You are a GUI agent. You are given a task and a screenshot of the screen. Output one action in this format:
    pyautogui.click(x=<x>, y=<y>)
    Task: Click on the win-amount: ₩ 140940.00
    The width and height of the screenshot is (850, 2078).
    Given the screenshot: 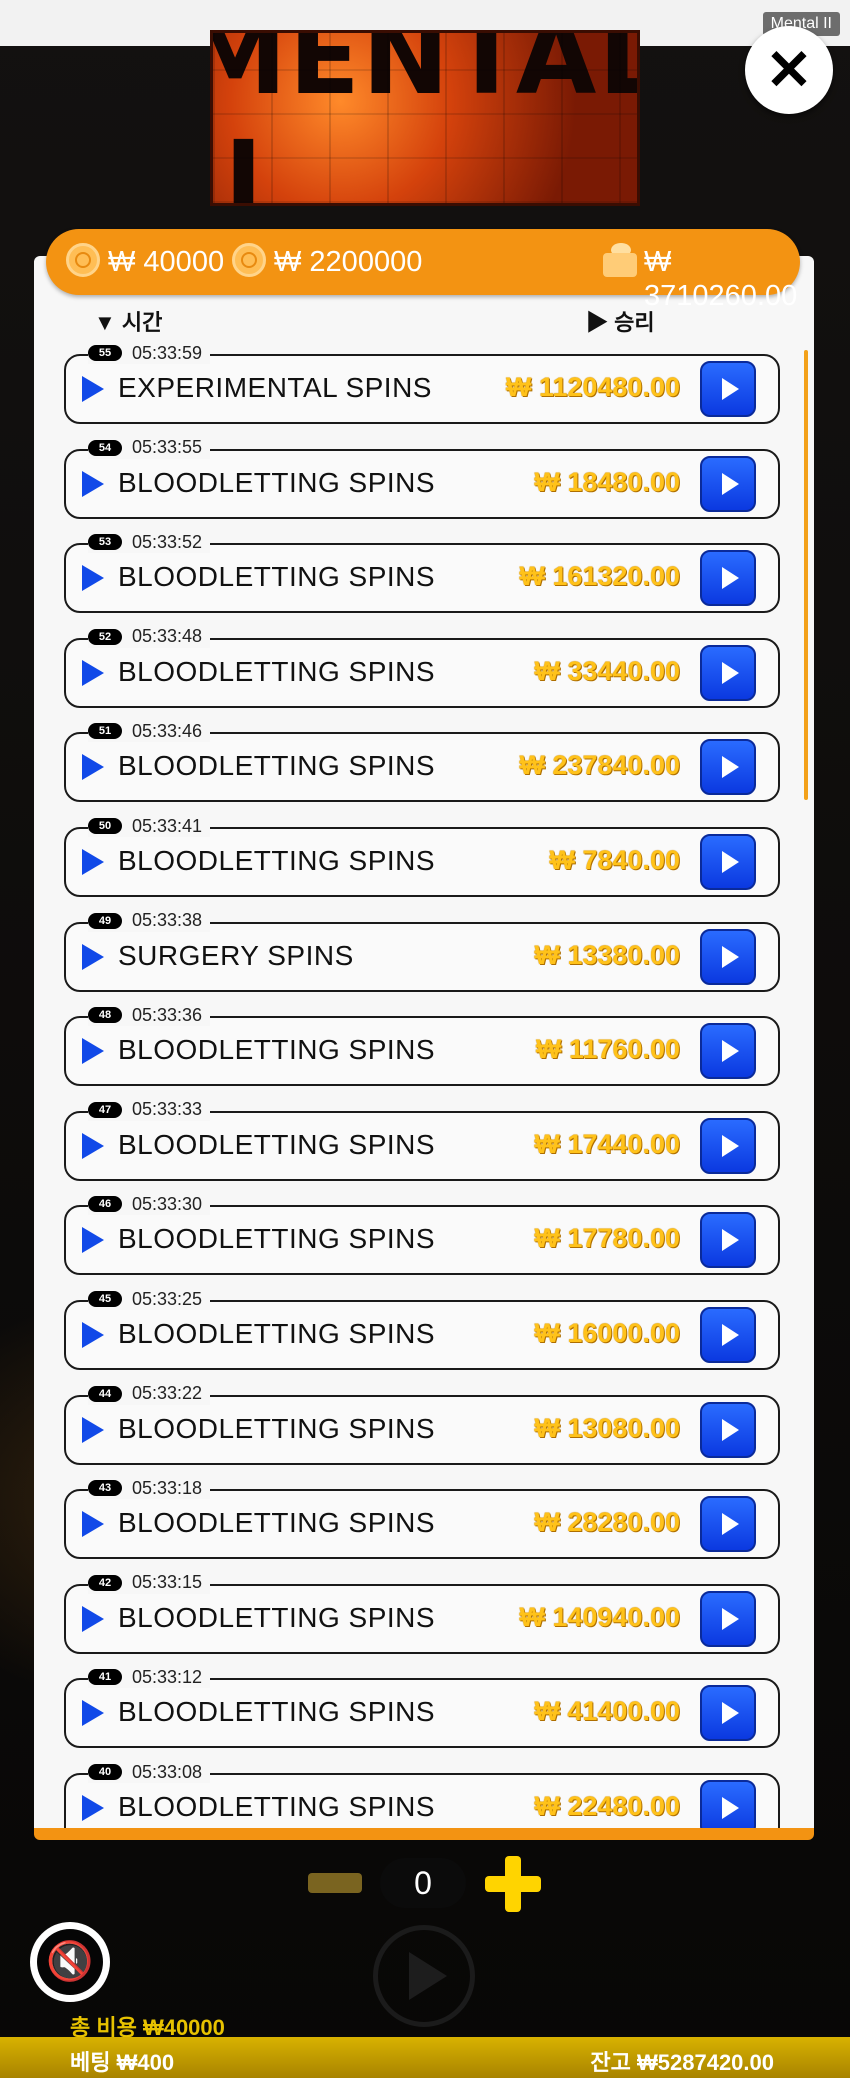 What is the action you would take?
    pyautogui.click(x=599, y=1616)
    